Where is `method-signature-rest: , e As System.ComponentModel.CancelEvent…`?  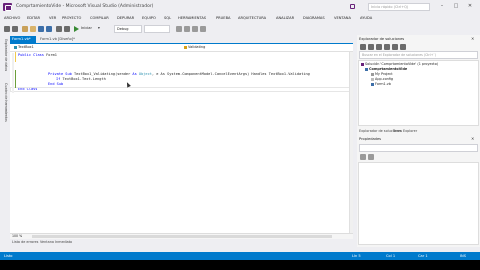 method-signature-rest: , e As System.ComponentModel.CancelEvent… is located at coordinates (230, 74).